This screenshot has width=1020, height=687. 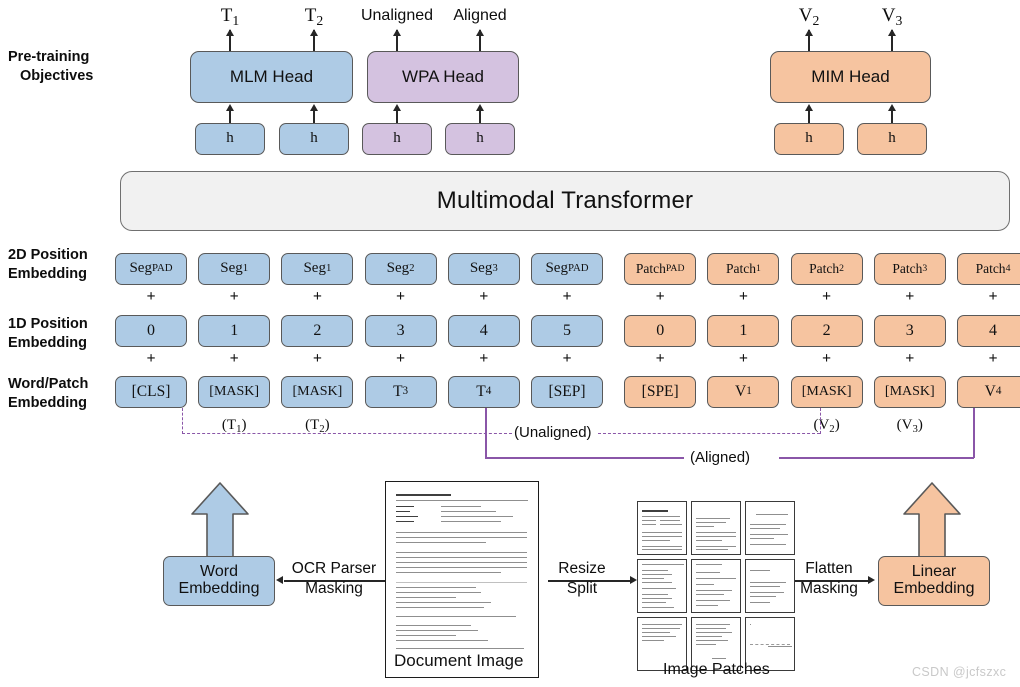 What do you see at coordinates (993, 296) in the screenshot?
I see `plus-2d-1d-11: +` at bounding box center [993, 296].